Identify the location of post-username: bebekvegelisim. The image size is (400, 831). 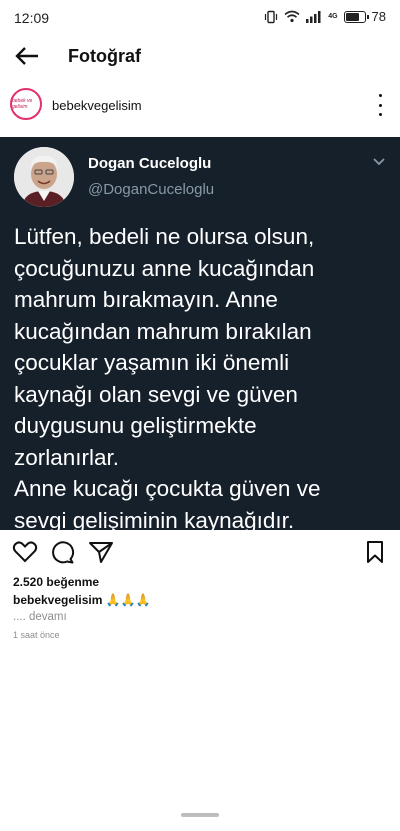
(97, 105).